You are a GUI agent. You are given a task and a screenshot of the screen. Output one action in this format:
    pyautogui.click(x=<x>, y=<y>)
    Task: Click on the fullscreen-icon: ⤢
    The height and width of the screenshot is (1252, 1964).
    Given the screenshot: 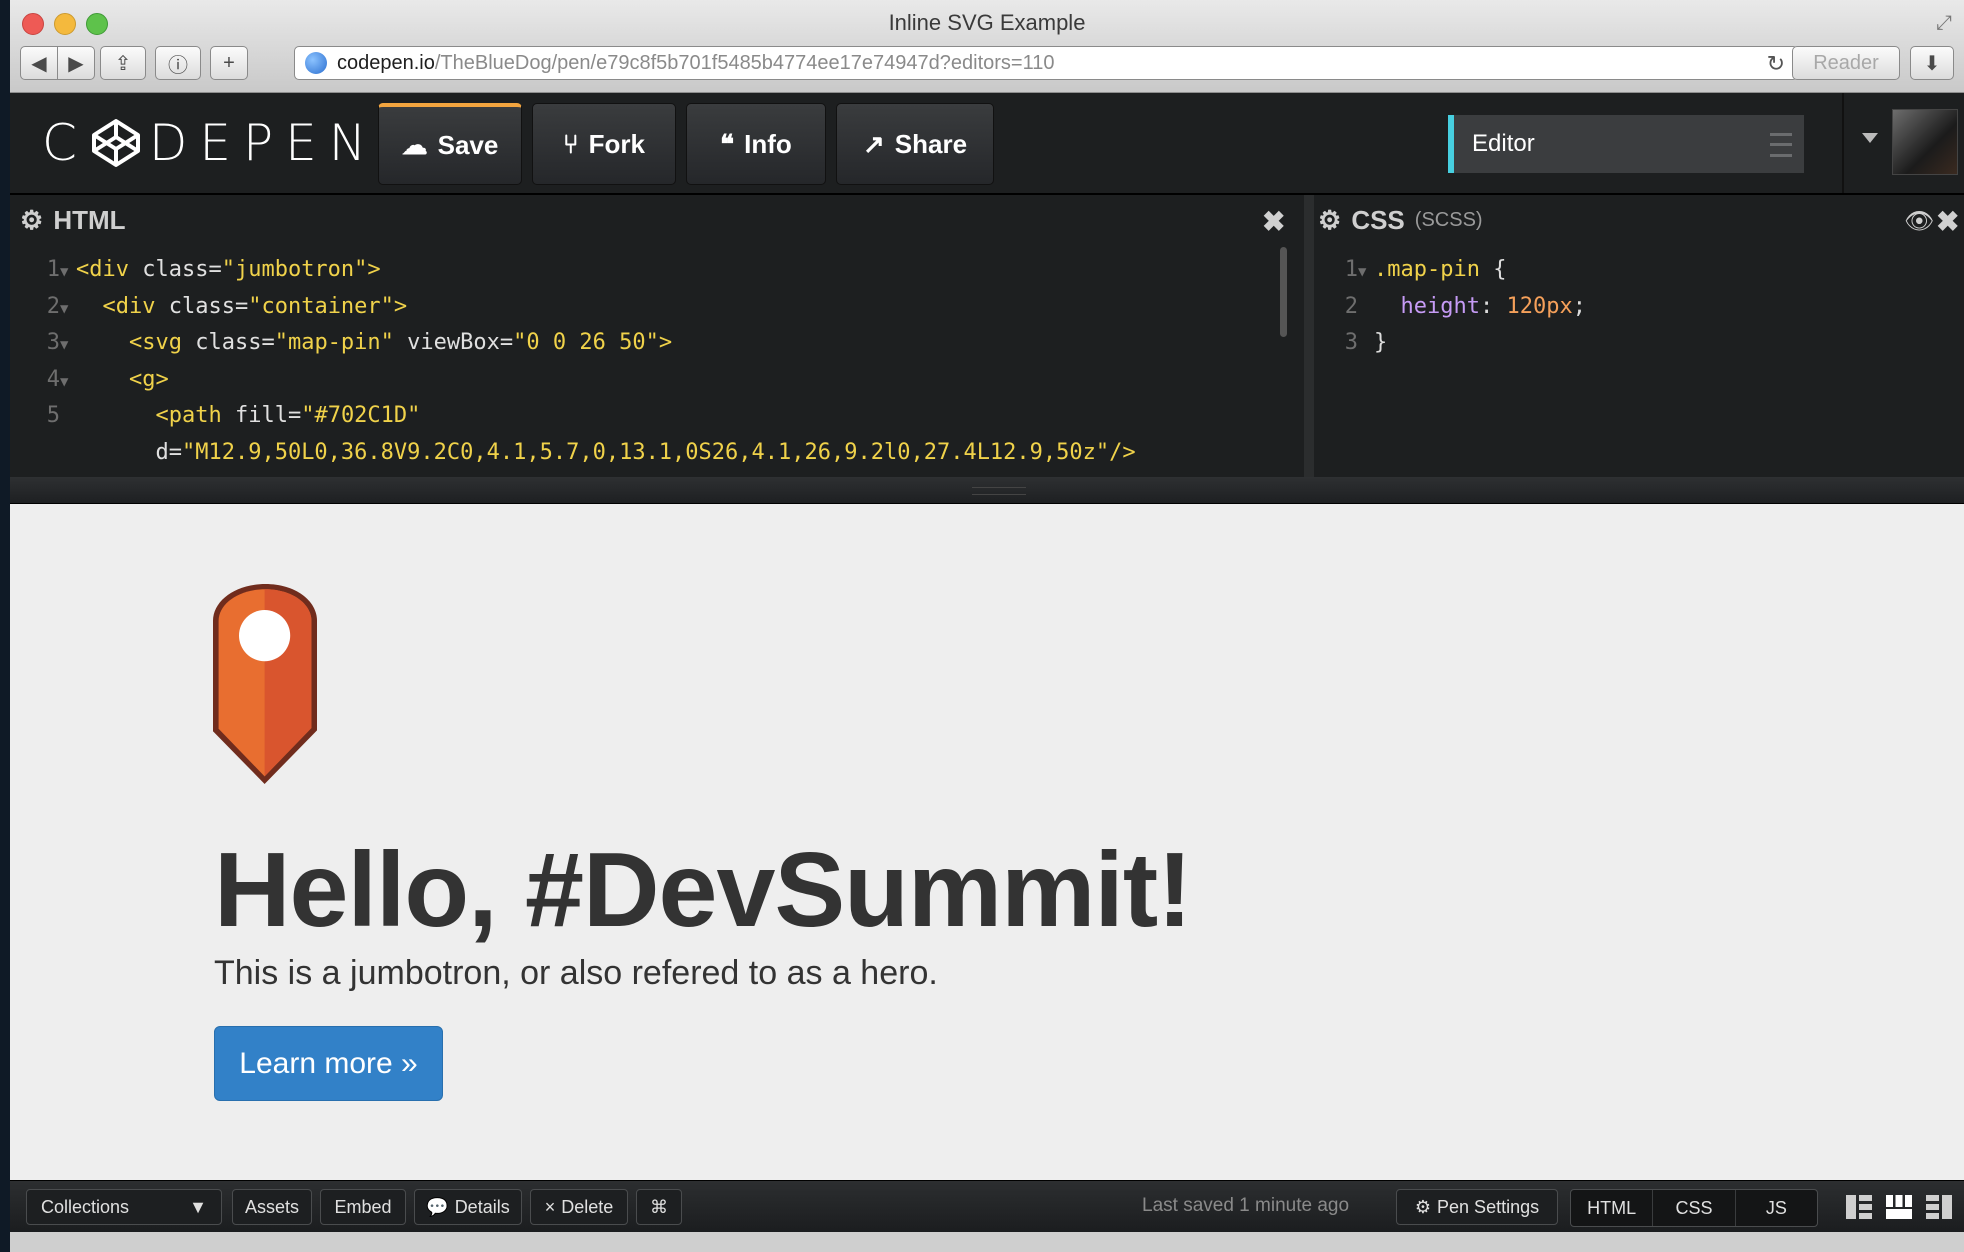 What is the action you would take?
    pyautogui.click(x=1944, y=23)
    